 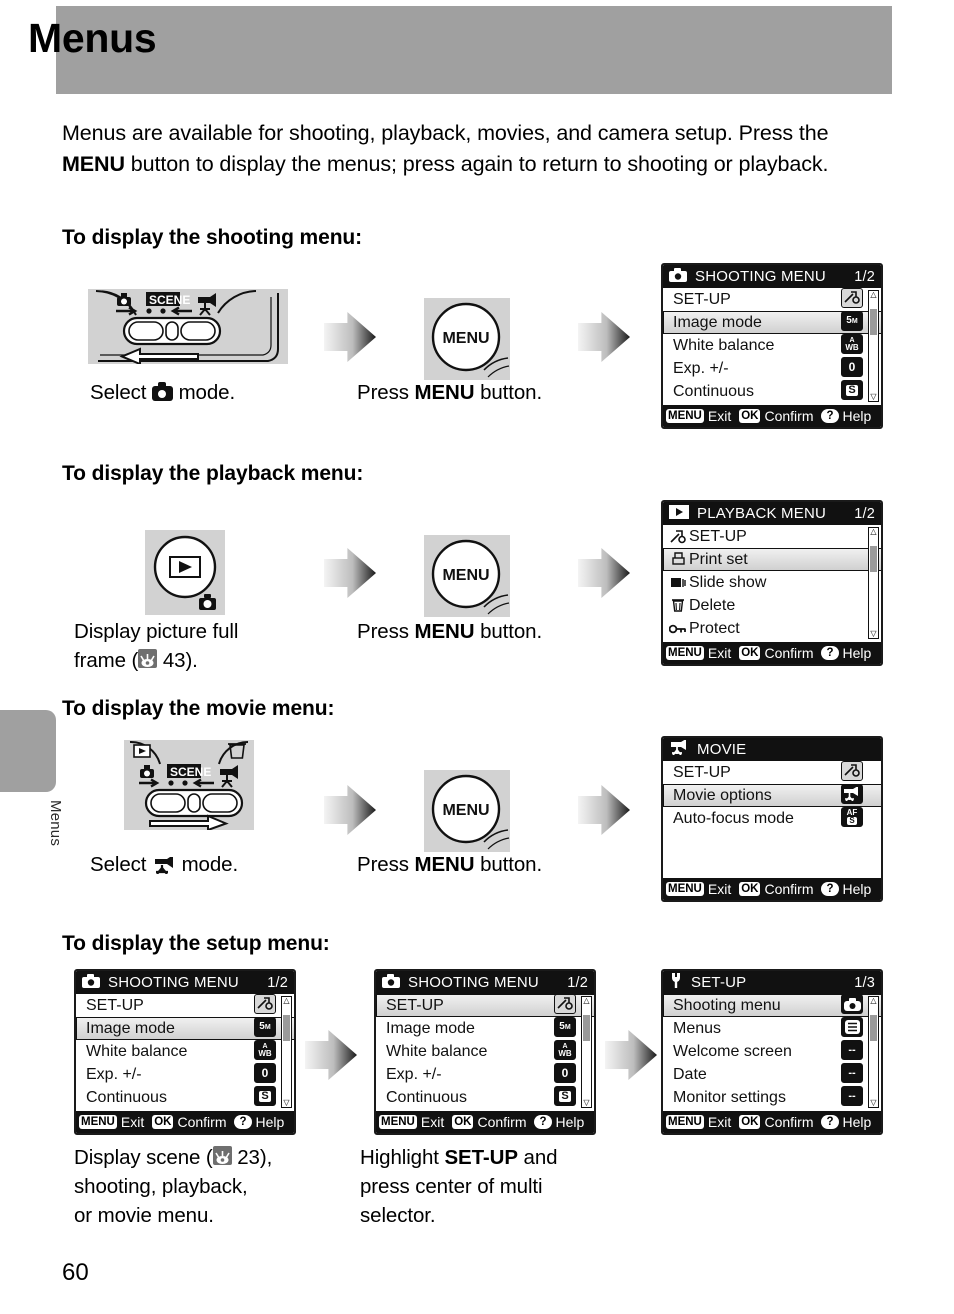 What do you see at coordinates (92, 38) in the screenshot?
I see `page-title: Menus` at bounding box center [92, 38].